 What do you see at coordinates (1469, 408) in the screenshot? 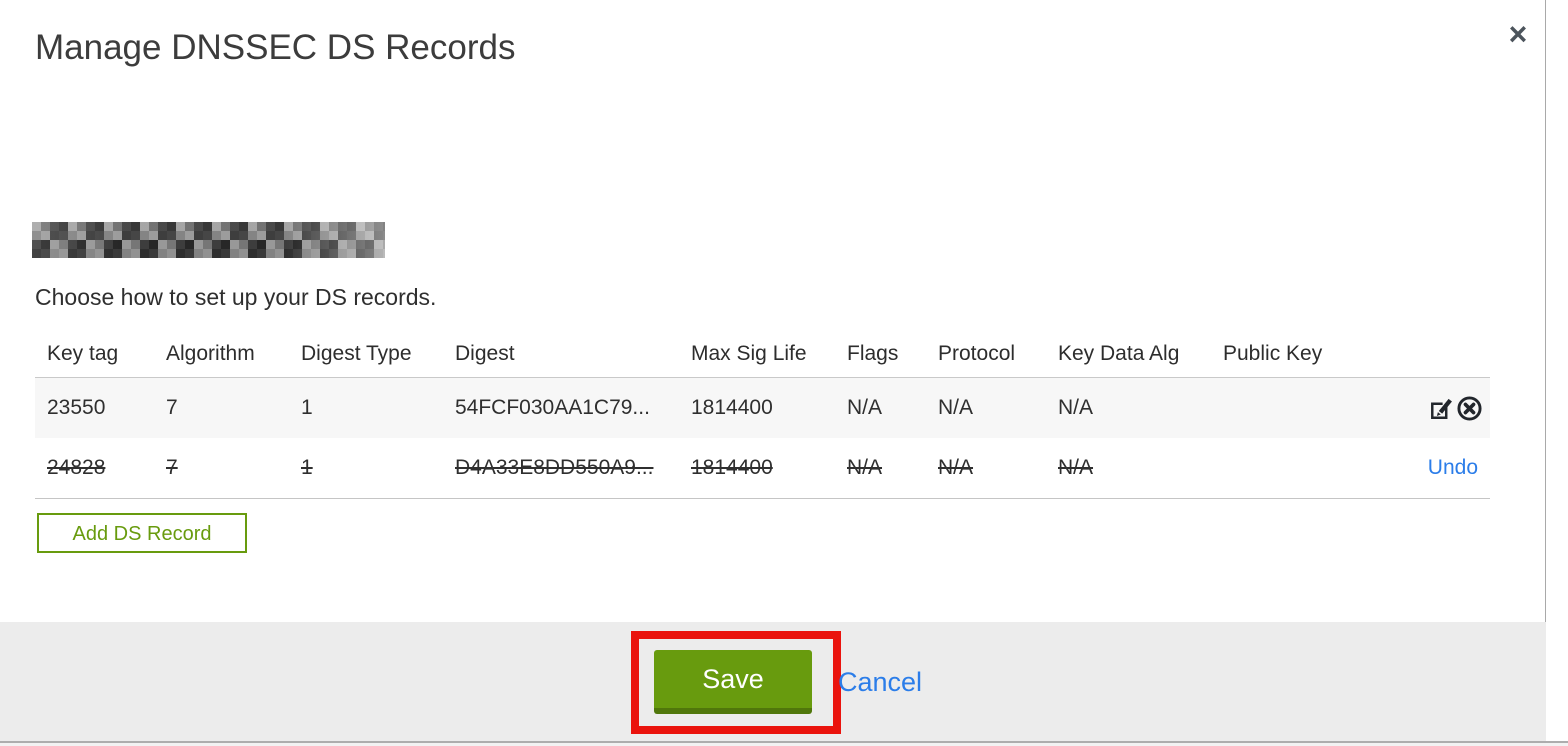
I see `delete-icon` at bounding box center [1469, 408].